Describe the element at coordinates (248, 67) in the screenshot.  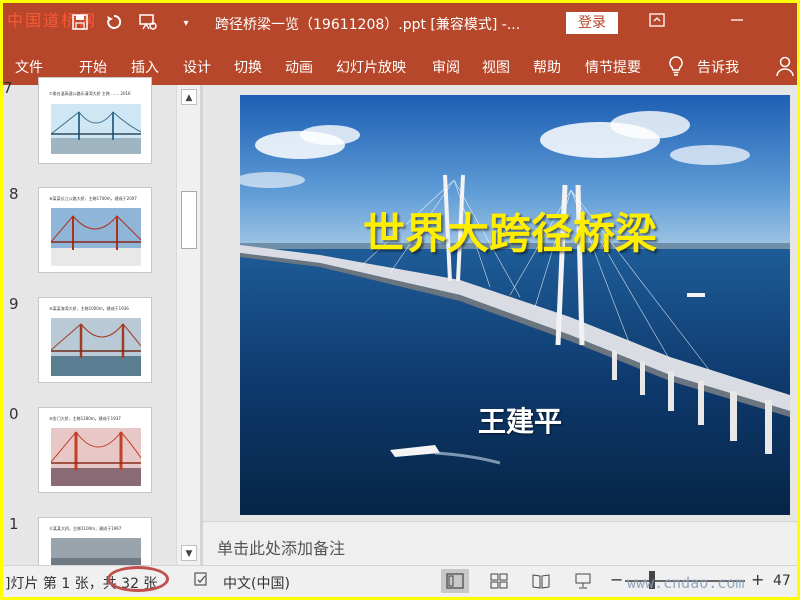
I see `tab-transitions: 切换` at that location.